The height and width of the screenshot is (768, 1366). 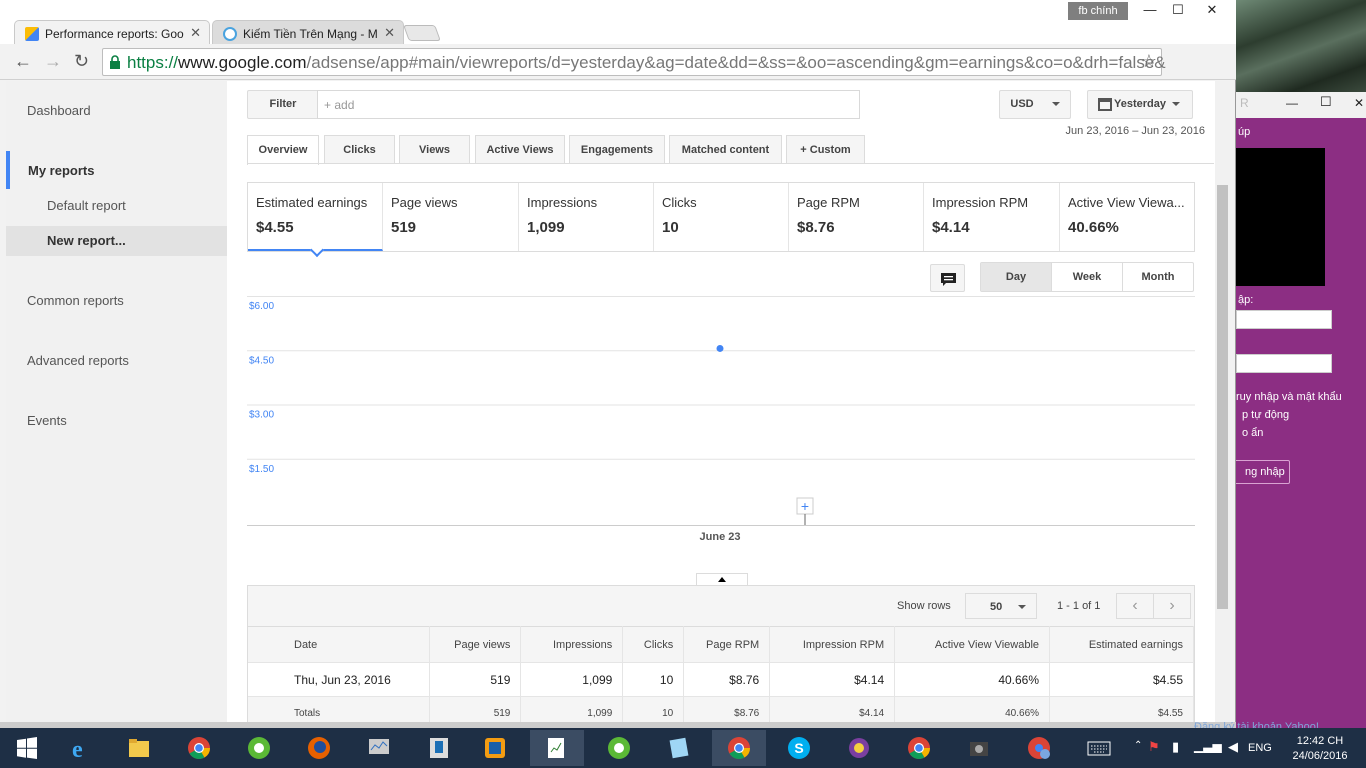 What do you see at coordinates (319, 748) in the screenshot?
I see `taskbar-firefox` at bounding box center [319, 748].